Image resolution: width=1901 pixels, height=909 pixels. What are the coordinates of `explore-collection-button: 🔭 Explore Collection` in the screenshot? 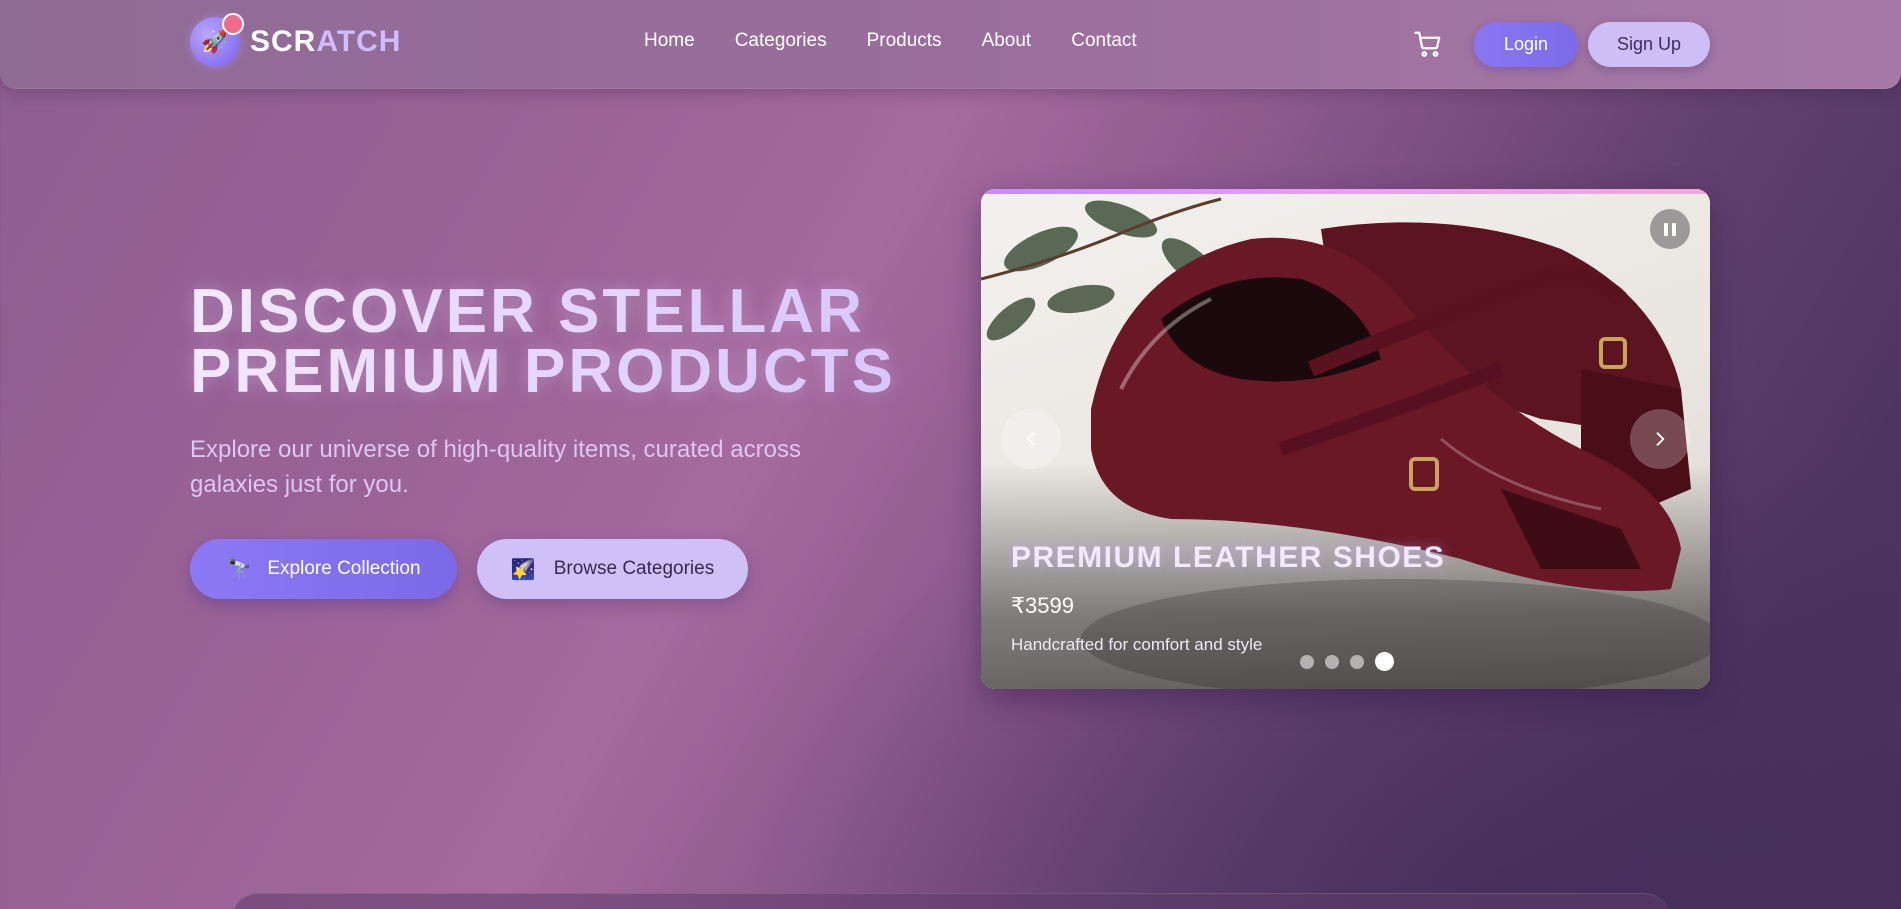 It's located at (323, 569).